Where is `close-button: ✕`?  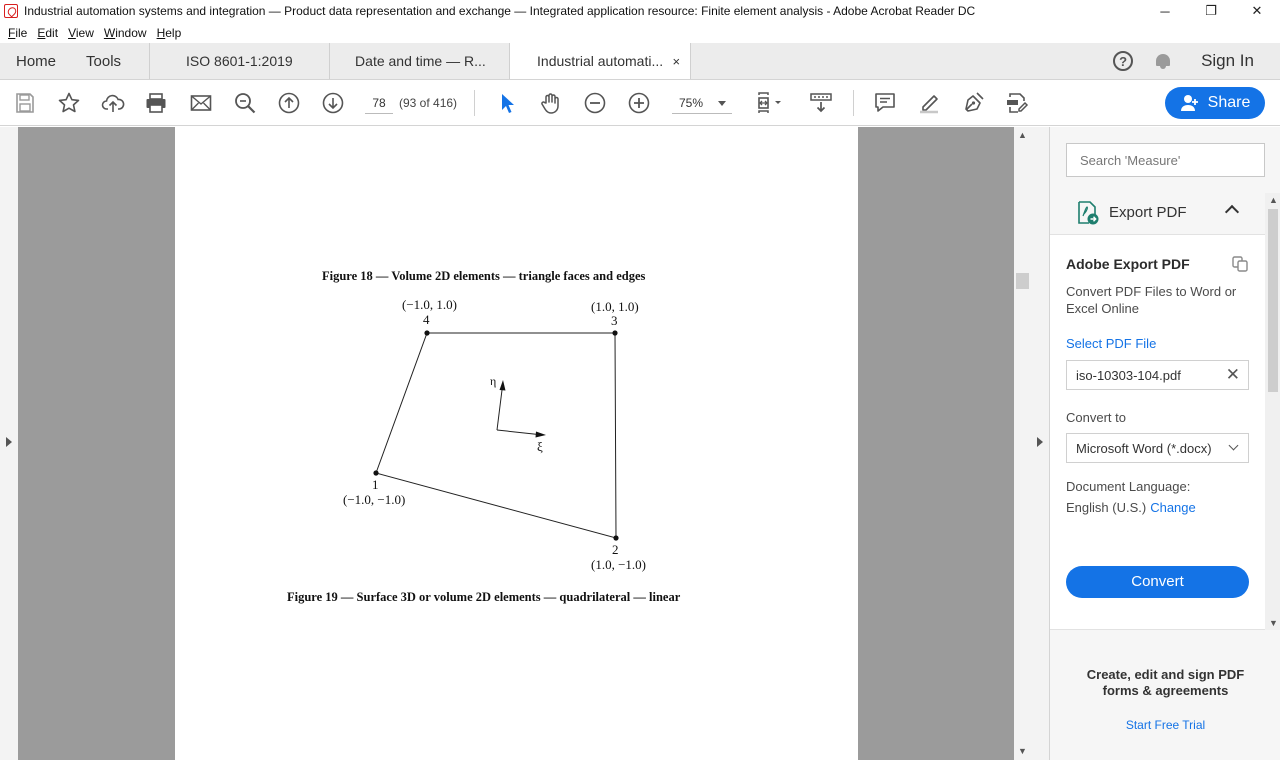
close-button: ✕ is located at coordinates (1257, 11).